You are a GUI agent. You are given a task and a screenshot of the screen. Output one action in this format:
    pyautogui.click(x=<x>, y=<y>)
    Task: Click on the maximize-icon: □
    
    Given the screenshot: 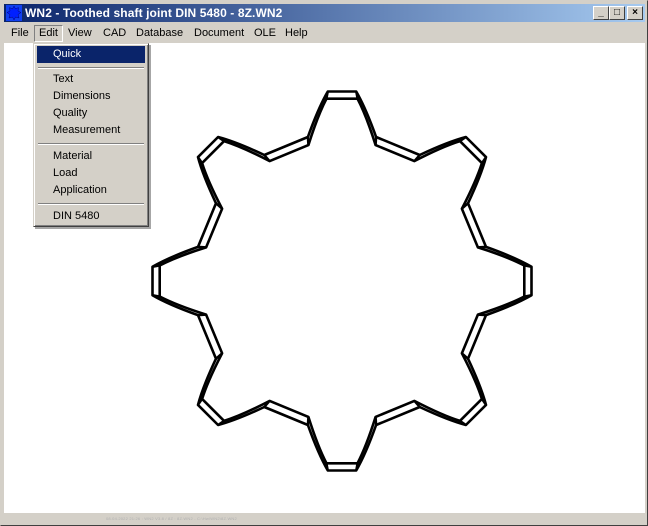 What is the action you would take?
    pyautogui.click(x=617, y=12)
    